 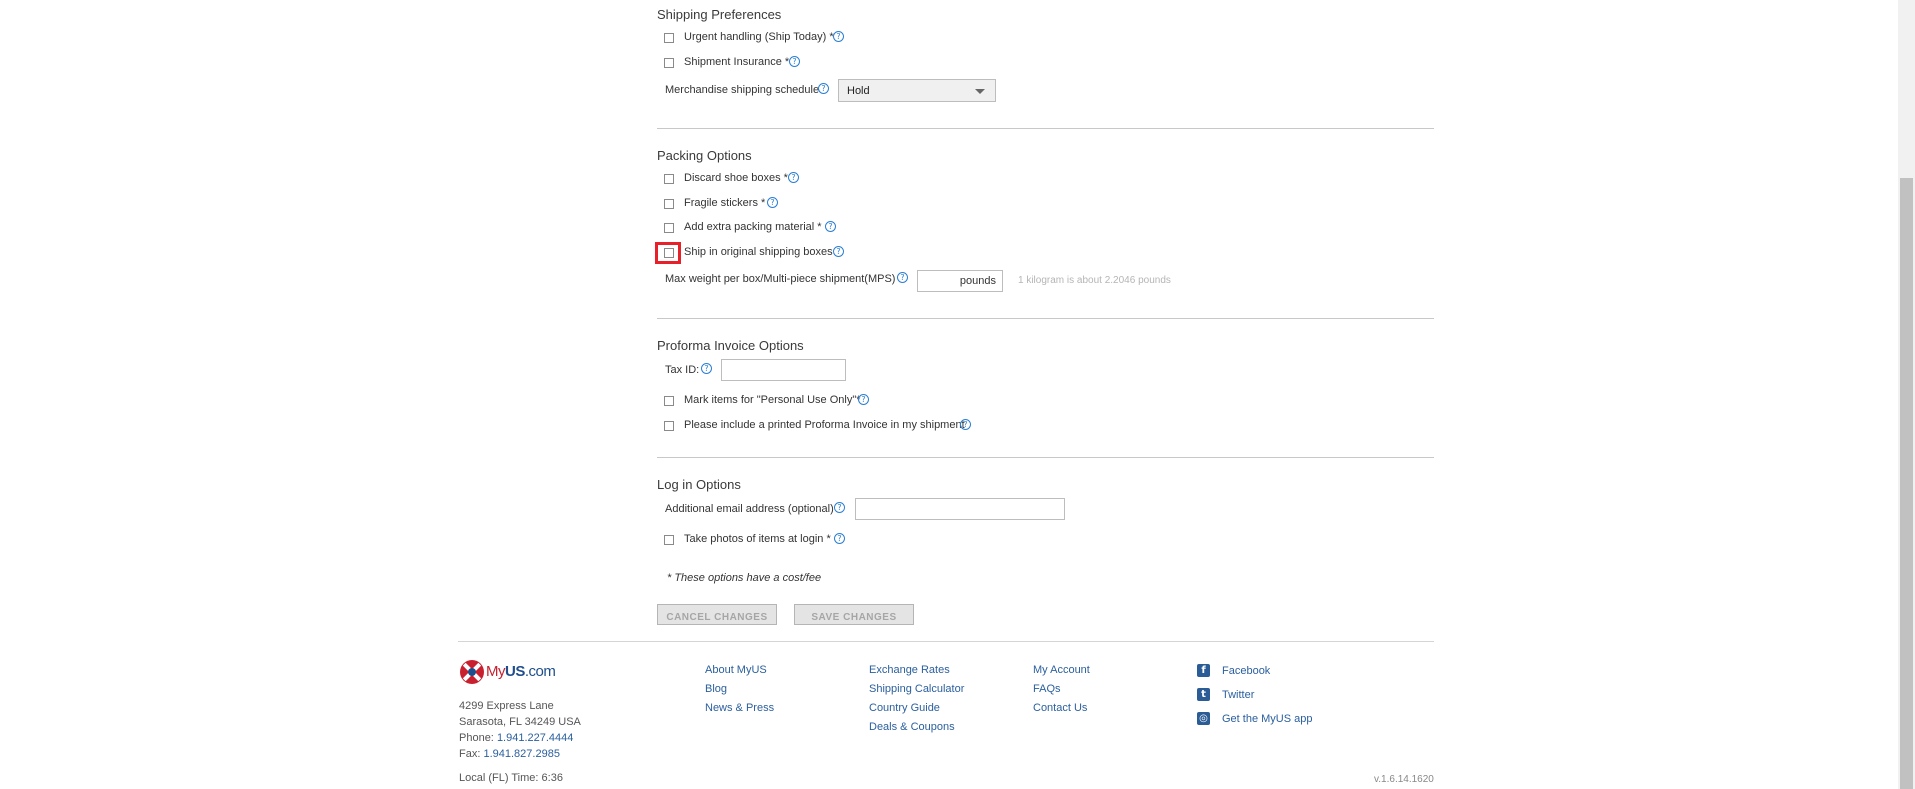 I want to click on logo-prefix: My, so click(x=496, y=671).